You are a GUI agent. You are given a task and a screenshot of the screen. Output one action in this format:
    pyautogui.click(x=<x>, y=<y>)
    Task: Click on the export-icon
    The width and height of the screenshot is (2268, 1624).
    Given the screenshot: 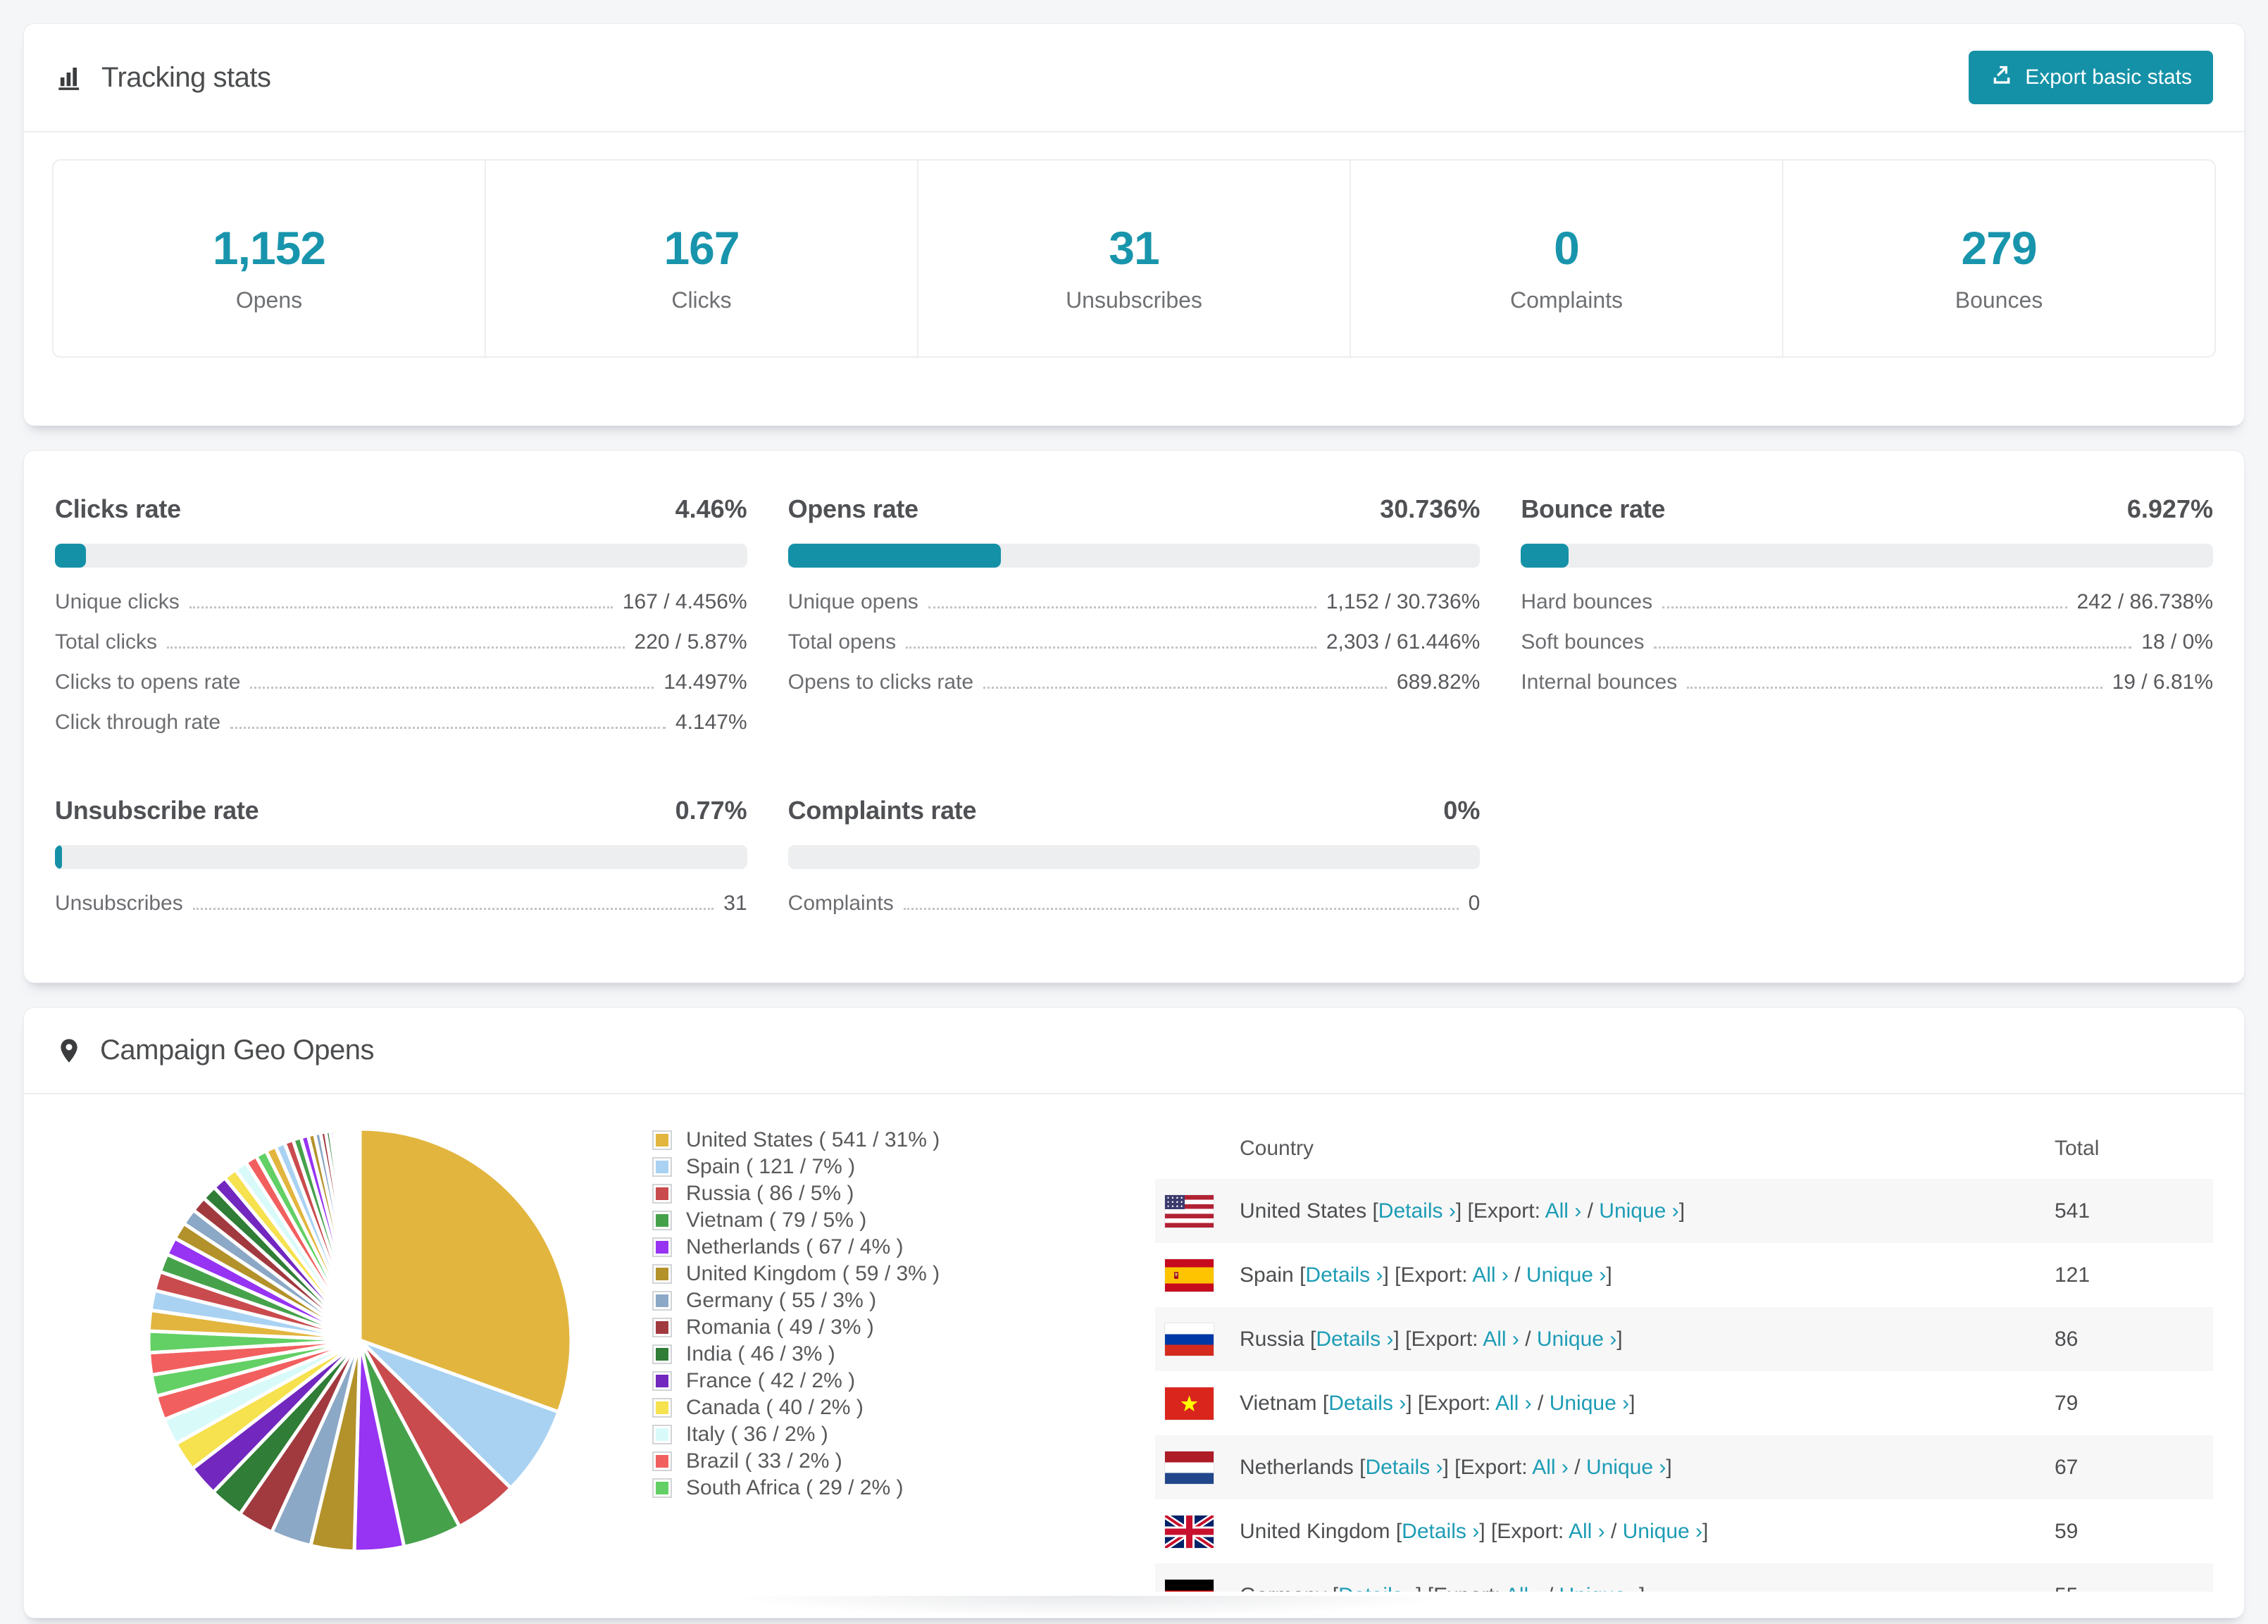 What is the action you would take?
    pyautogui.click(x=2002, y=77)
    